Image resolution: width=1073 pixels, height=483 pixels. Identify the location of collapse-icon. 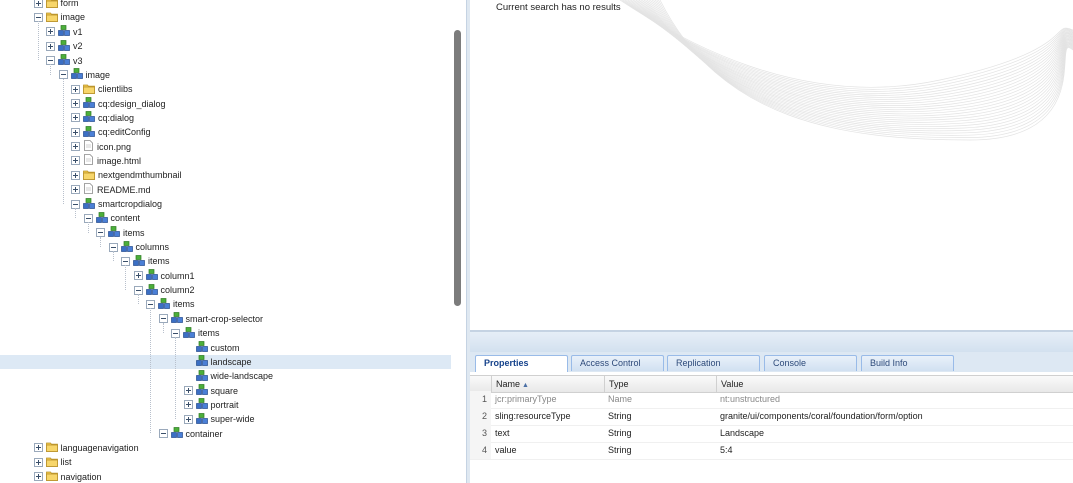
(163, 434).